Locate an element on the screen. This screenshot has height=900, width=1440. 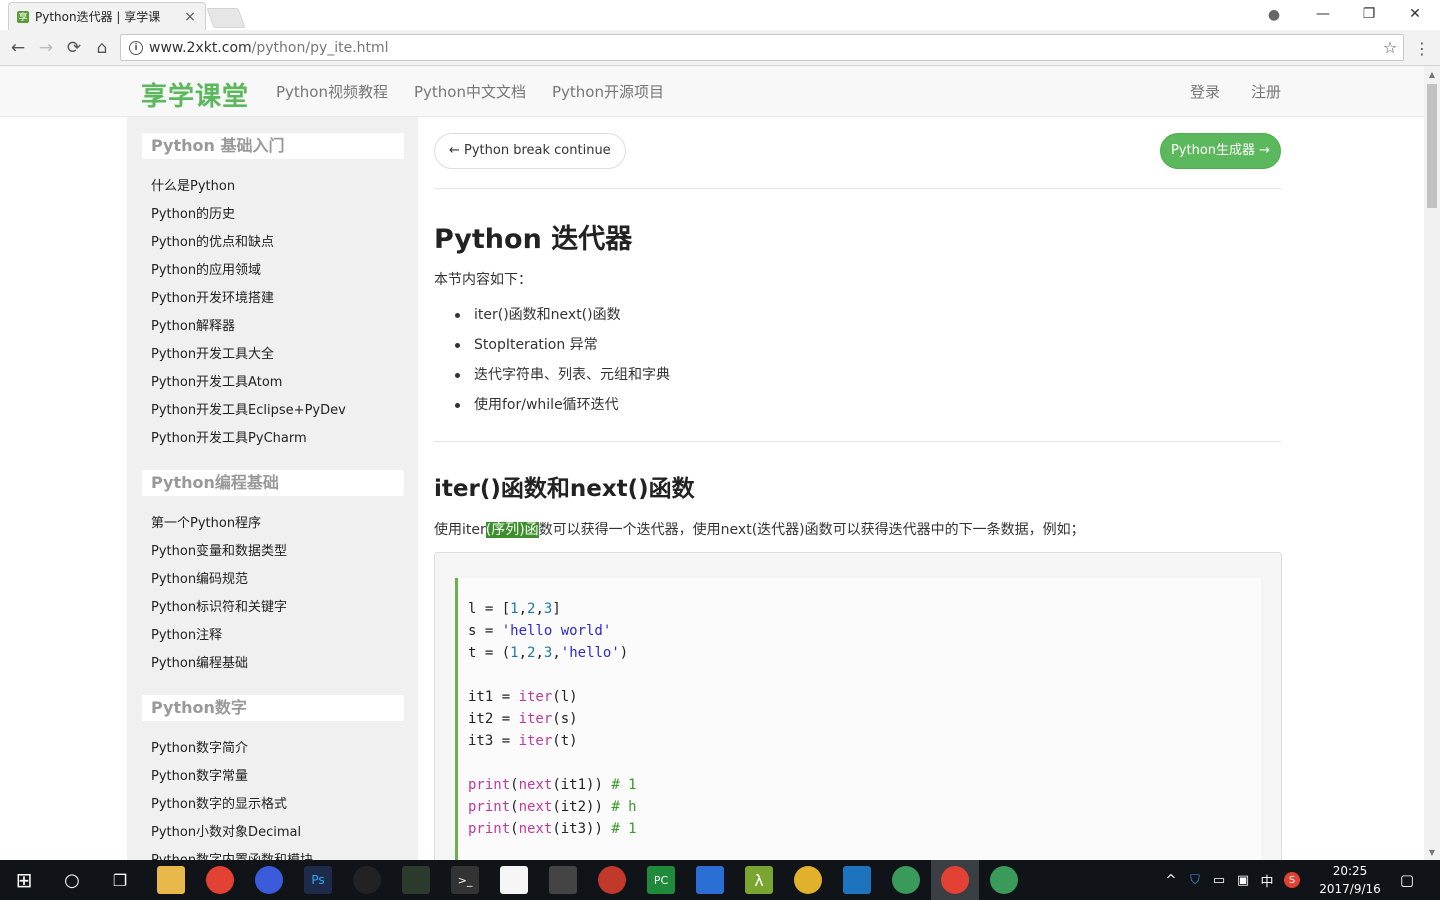
chrome-active-icon is located at coordinates (955, 880).